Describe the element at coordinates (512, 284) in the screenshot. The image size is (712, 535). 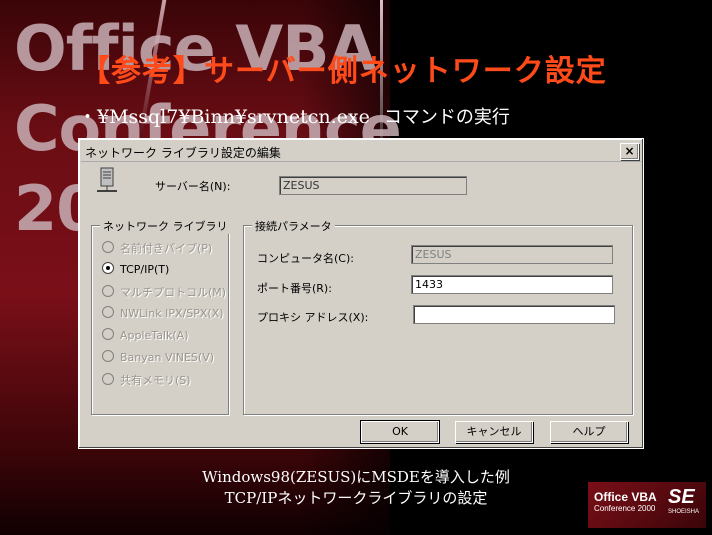
I see `port-number-input: 1433` at that location.